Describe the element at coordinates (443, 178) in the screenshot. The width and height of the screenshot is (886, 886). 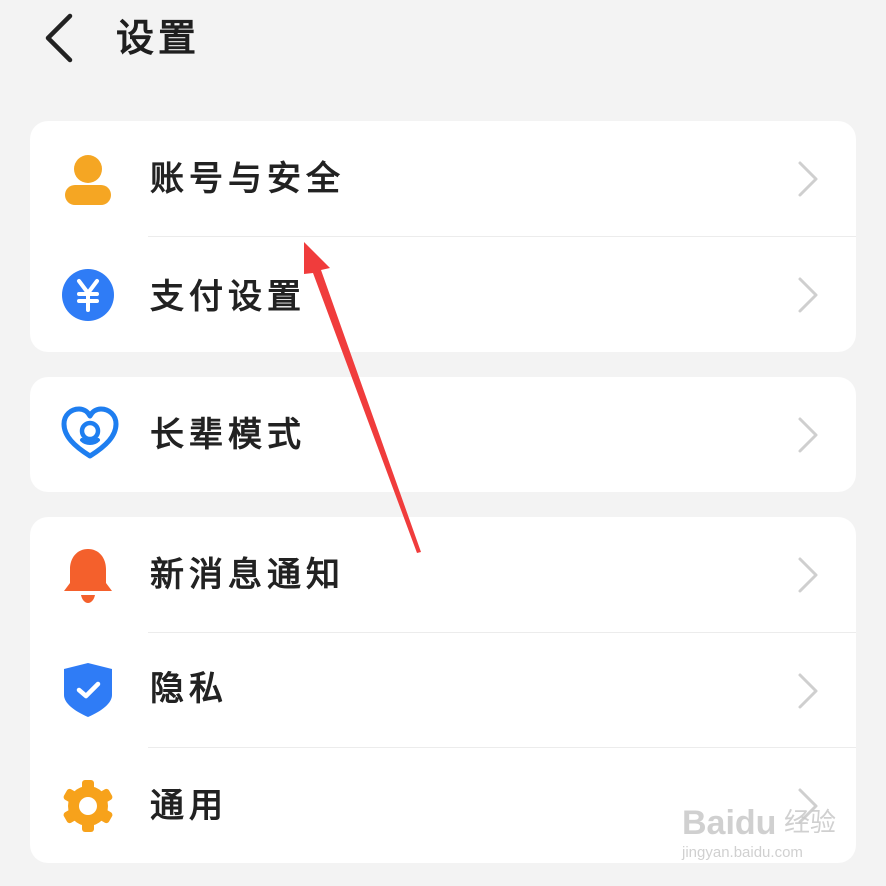
I see `settings-item-account-security: 账号与安全` at that location.